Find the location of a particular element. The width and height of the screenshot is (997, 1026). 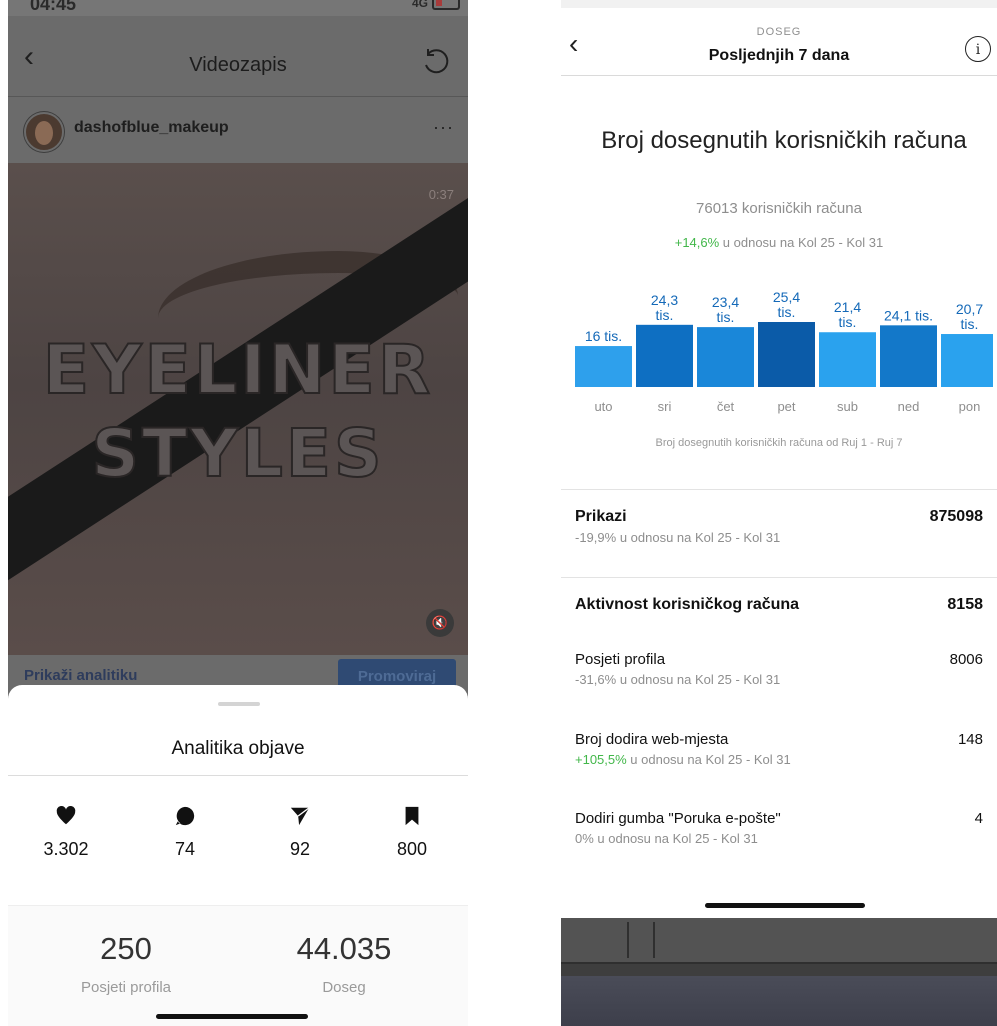

status-time: 04:45 is located at coordinates (53, 7).